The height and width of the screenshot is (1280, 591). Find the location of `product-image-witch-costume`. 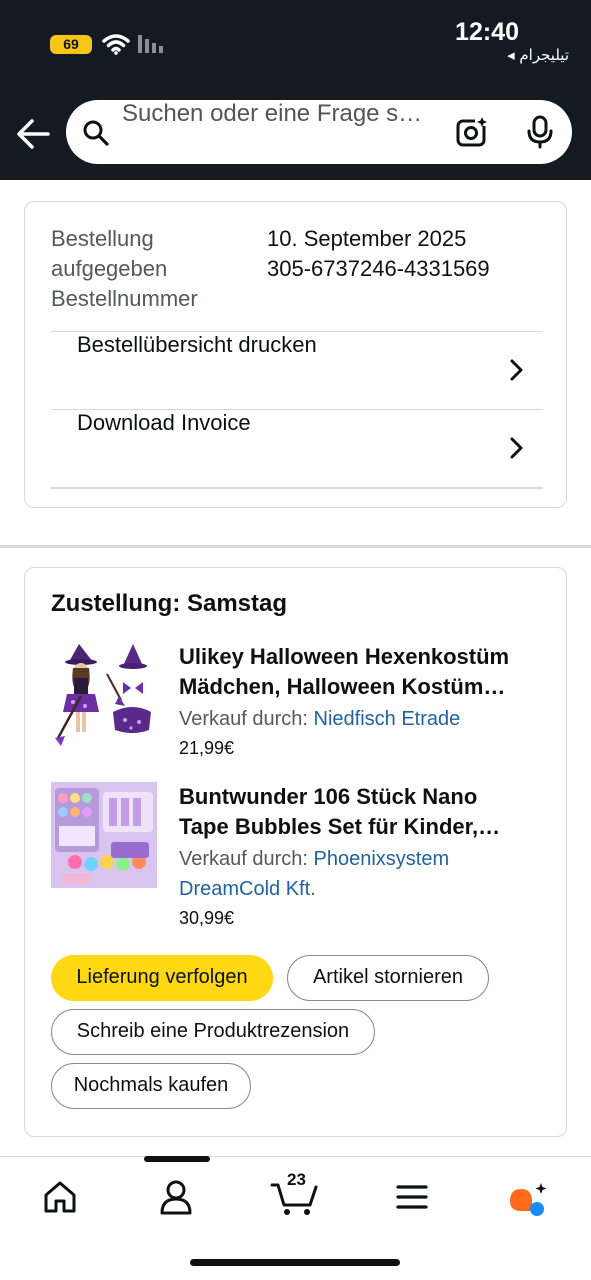

product-image-witch-costume is located at coordinates (104, 694).